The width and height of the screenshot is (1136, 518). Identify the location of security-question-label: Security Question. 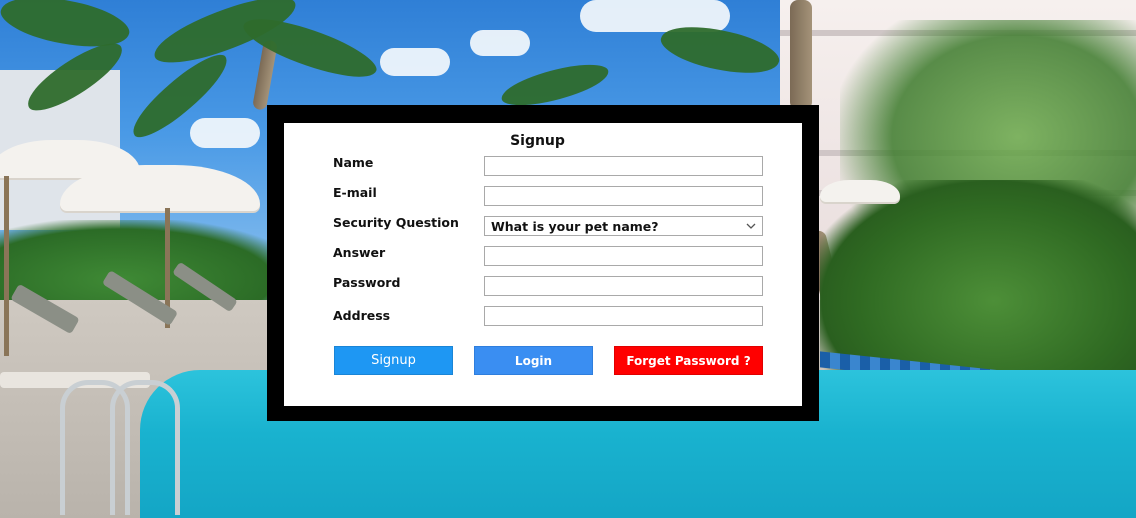
(396, 222).